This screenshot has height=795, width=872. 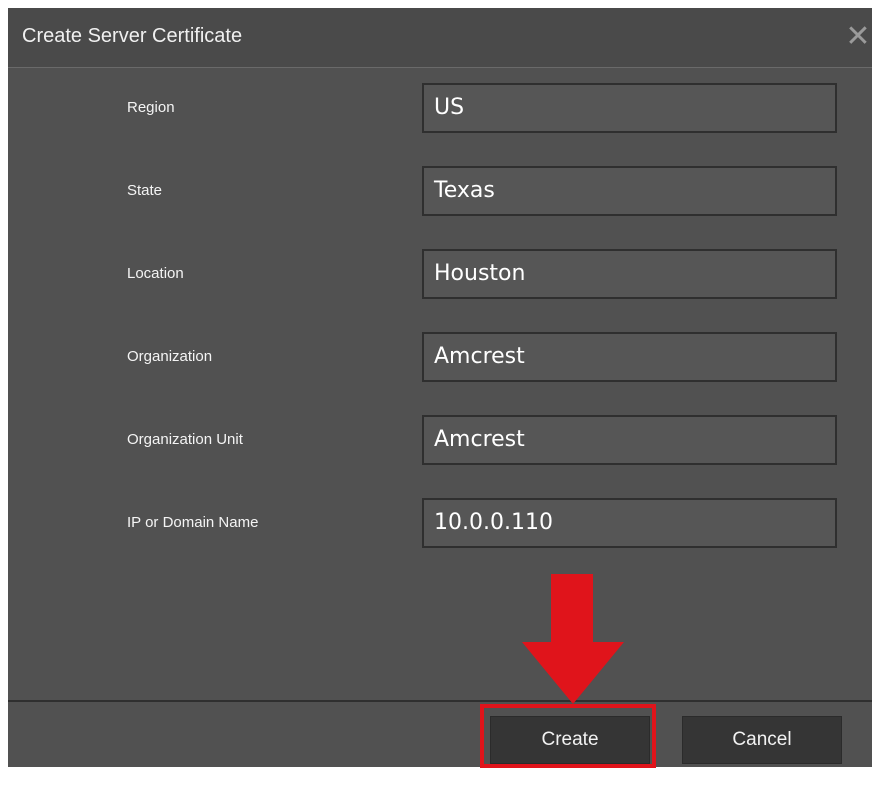 I want to click on location-input: Houston, so click(x=629, y=274).